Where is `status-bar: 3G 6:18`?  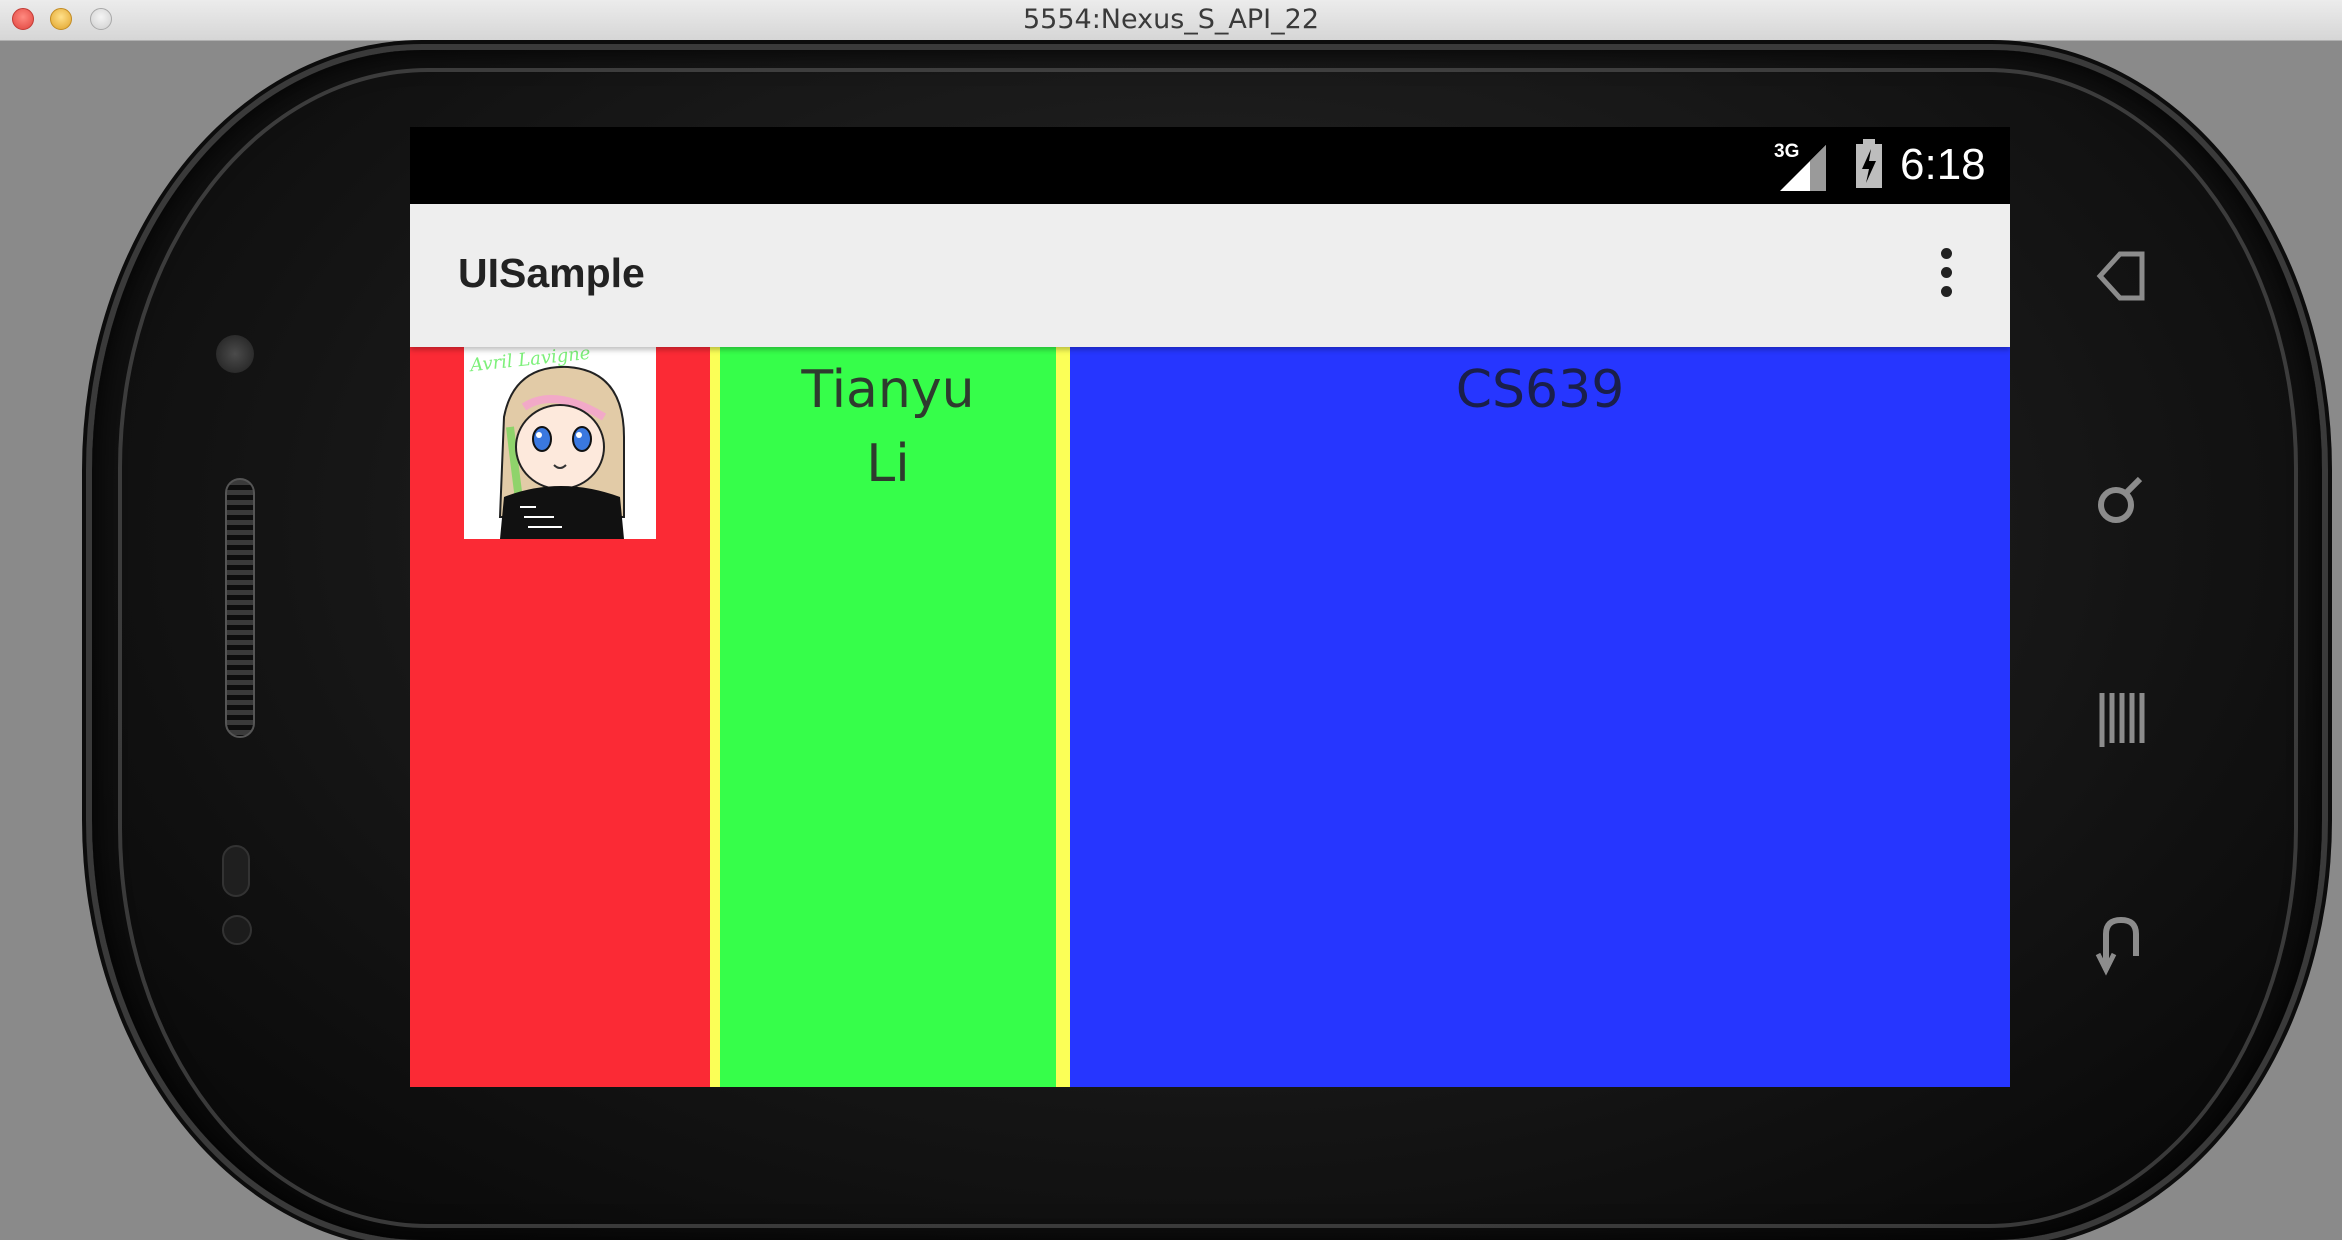
status-bar: 3G 6:18 is located at coordinates (1210, 165).